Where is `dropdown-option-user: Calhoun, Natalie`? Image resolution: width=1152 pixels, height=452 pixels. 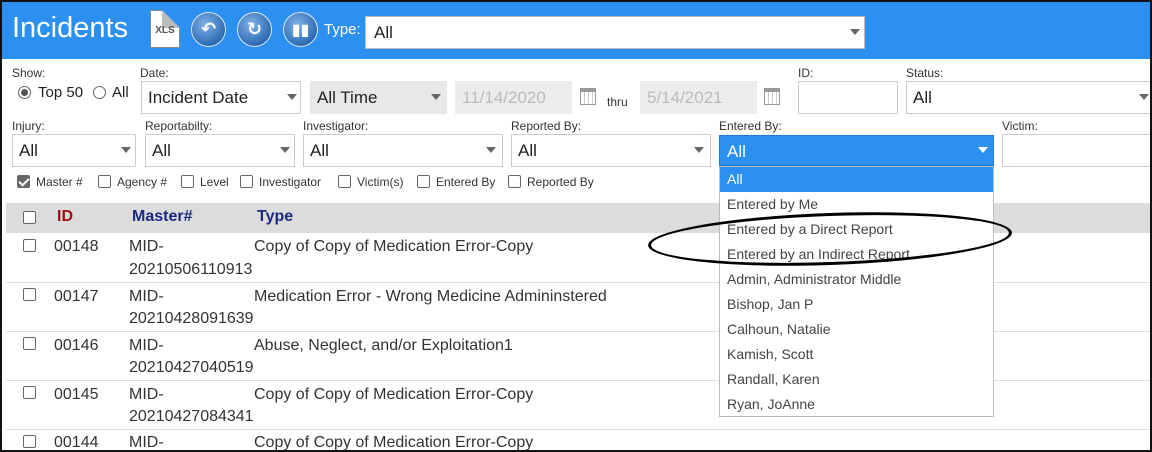 dropdown-option-user: Calhoun, Natalie is located at coordinates (856, 329).